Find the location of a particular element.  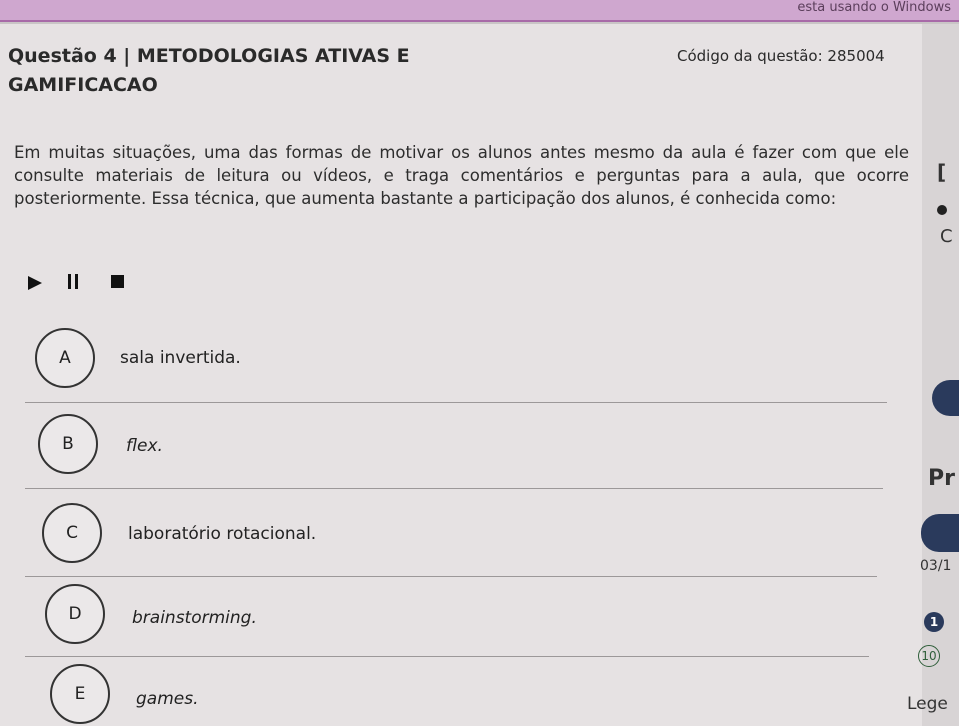

option-b: B flex. is located at coordinates (450, 444).